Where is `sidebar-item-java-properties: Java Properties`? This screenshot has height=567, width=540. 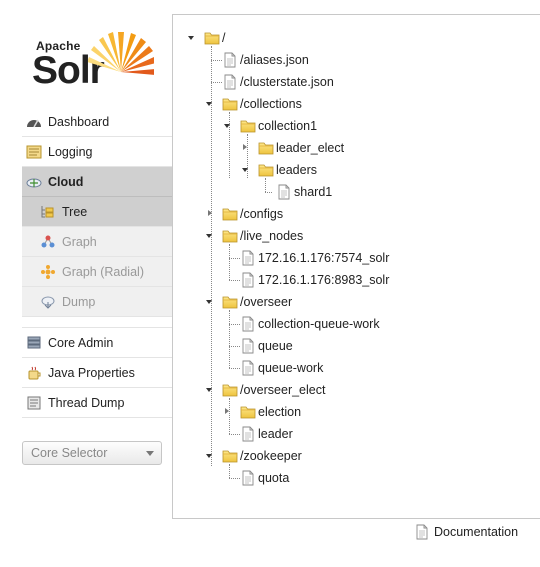
sidebar-item-java-properties: Java Properties is located at coordinates (97, 373).